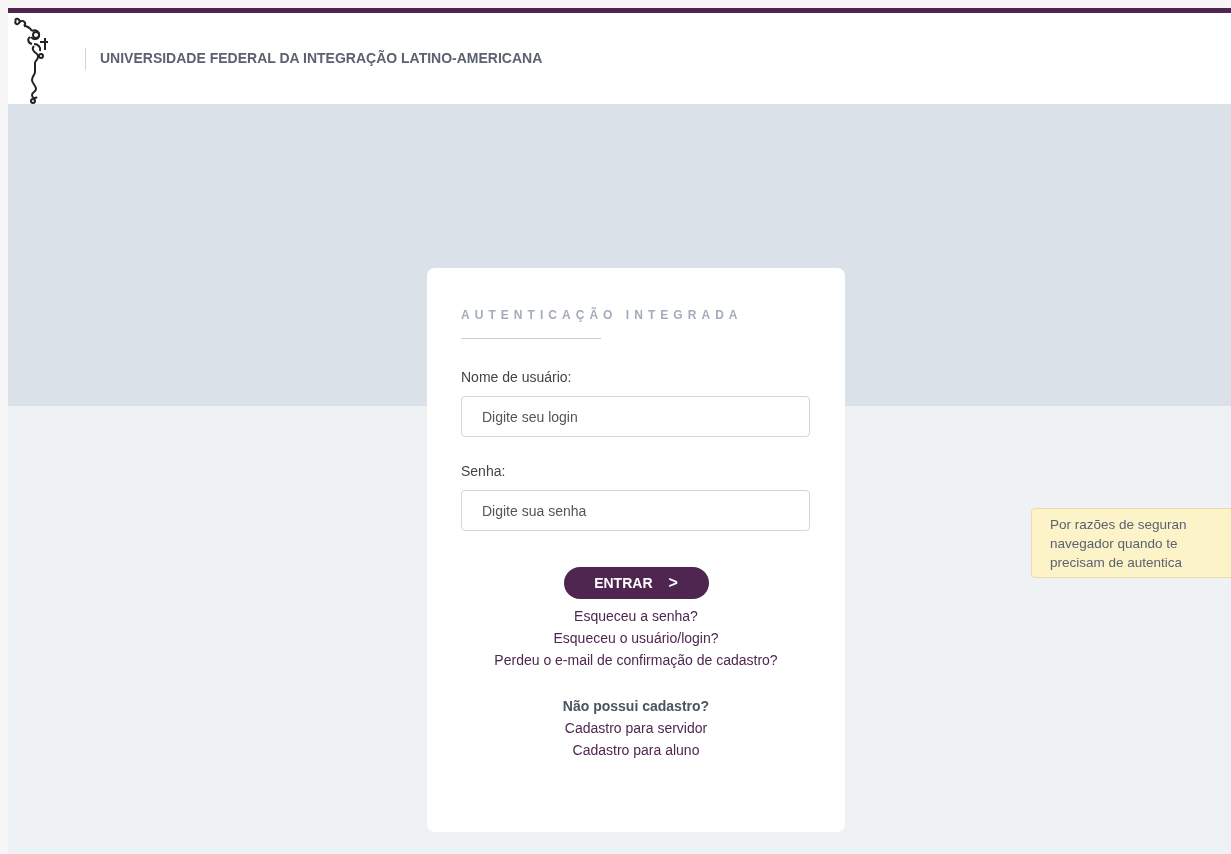 The image size is (1231, 854). I want to click on field-label: Senha:, so click(484, 471).